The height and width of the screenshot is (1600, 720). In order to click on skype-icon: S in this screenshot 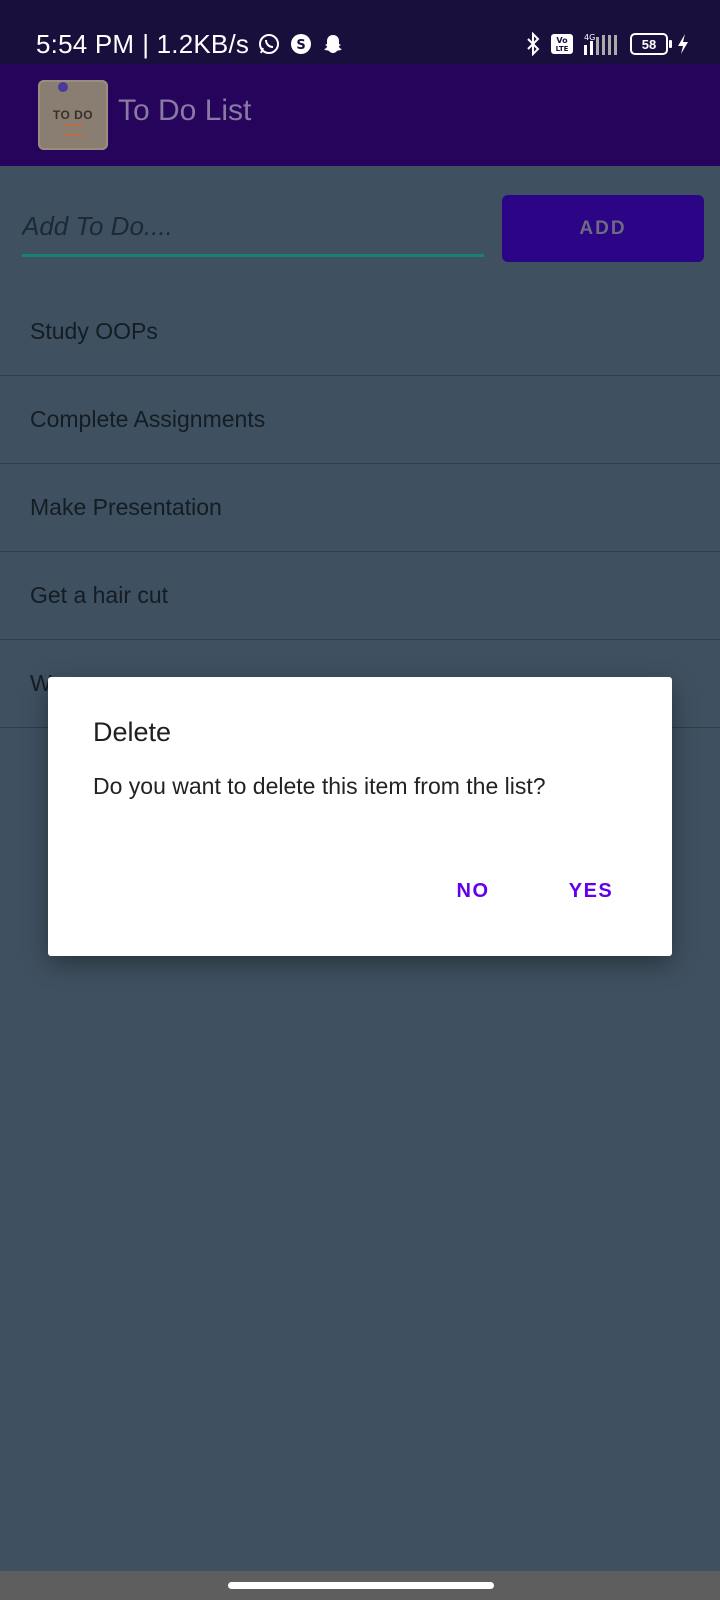, I will do `click(301, 44)`.